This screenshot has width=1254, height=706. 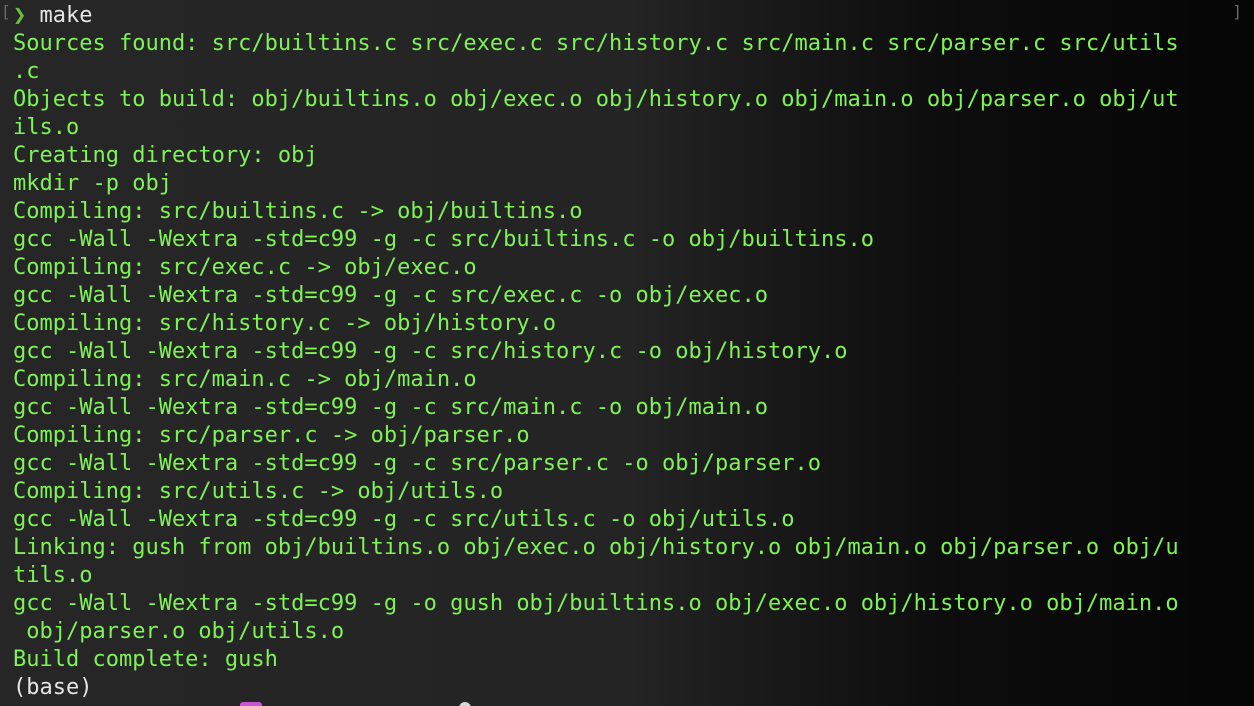 I want to click on output-line: mkdir -p obj, so click(x=92, y=183).